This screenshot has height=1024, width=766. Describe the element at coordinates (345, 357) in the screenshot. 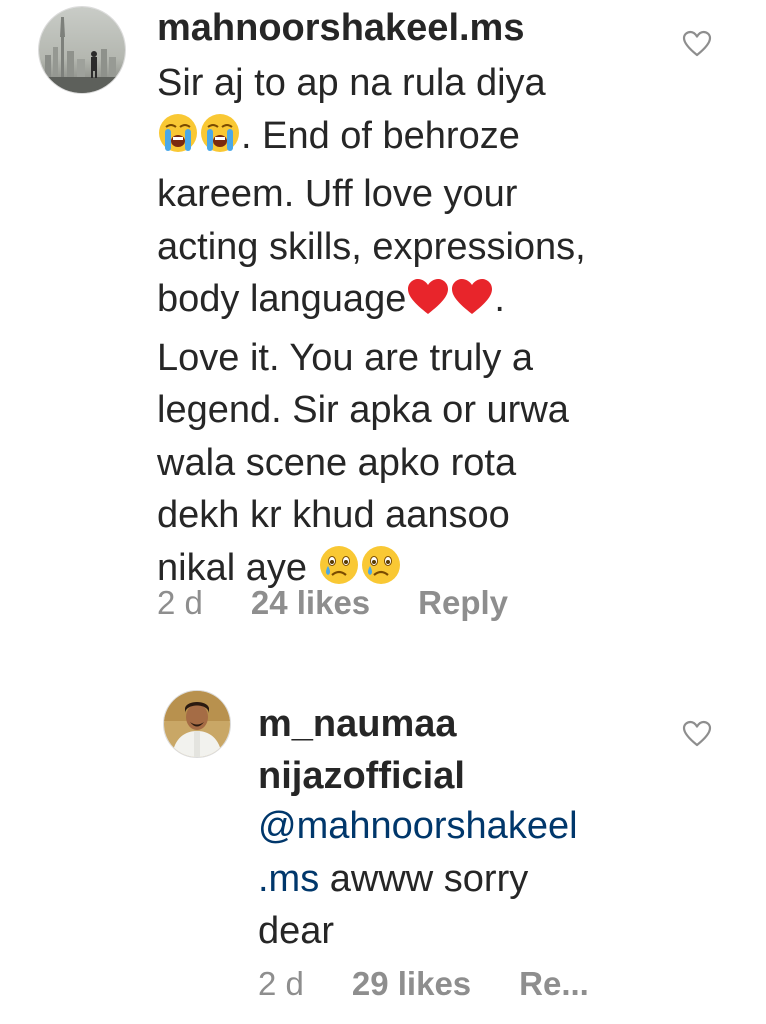

I see `comment-line: Love it. You are truly a` at that location.